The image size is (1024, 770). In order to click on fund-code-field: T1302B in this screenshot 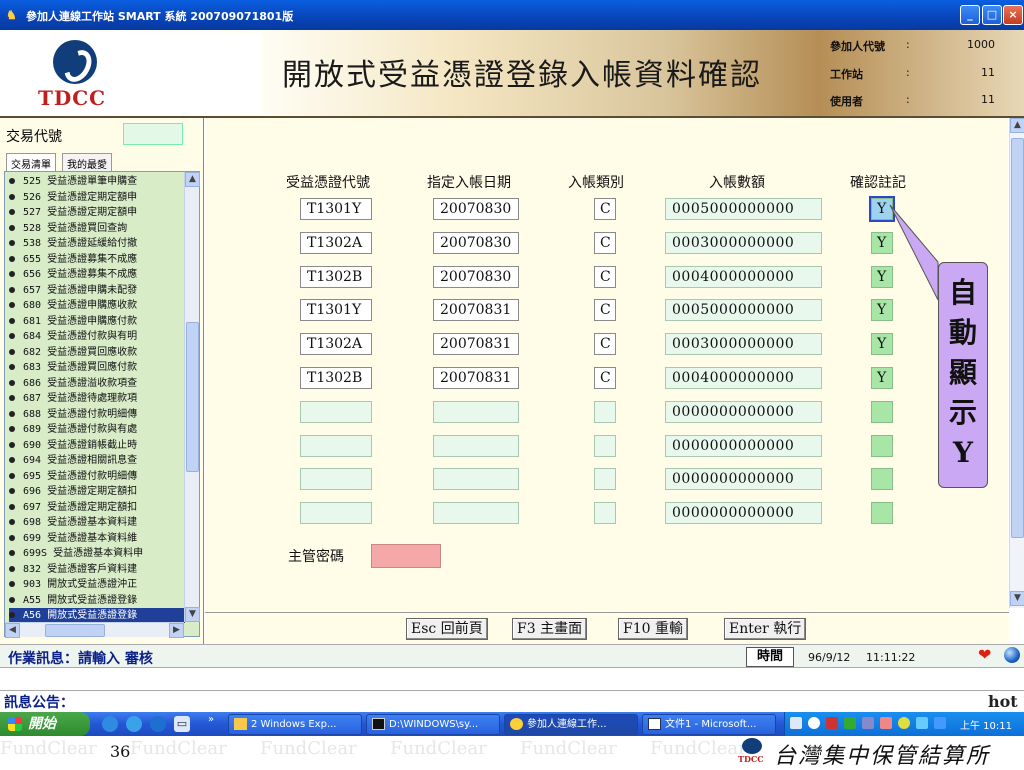, I will do `click(336, 276)`.